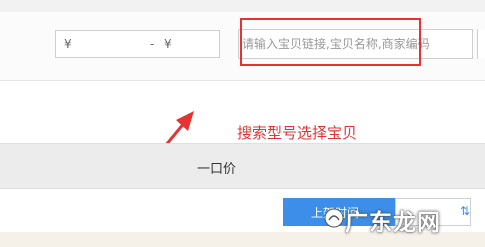 The height and width of the screenshot is (247, 485). What do you see at coordinates (297, 133) in the screenshot?
I see `annotation-text: 搜索型号选择宝贝` at bounding box center [297, 133].